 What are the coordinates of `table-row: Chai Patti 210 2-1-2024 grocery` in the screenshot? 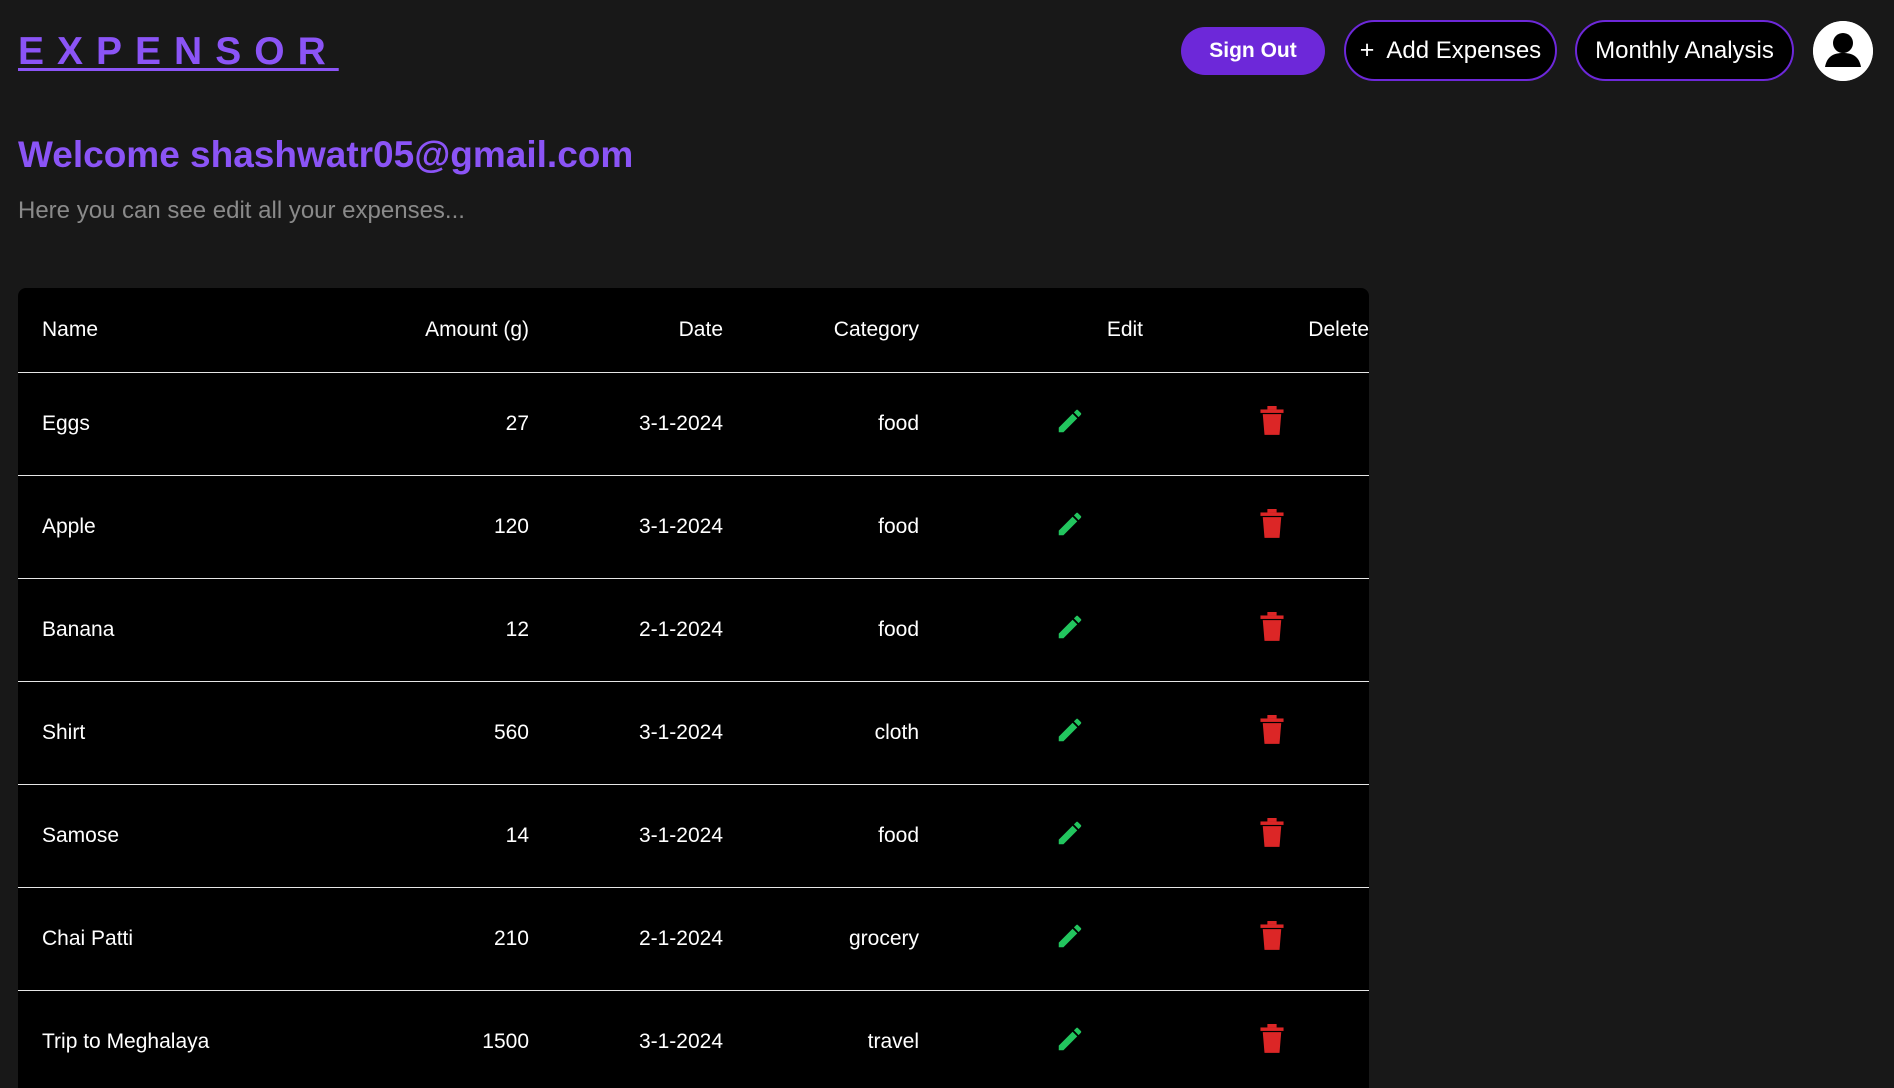 It's located at (693, 939).